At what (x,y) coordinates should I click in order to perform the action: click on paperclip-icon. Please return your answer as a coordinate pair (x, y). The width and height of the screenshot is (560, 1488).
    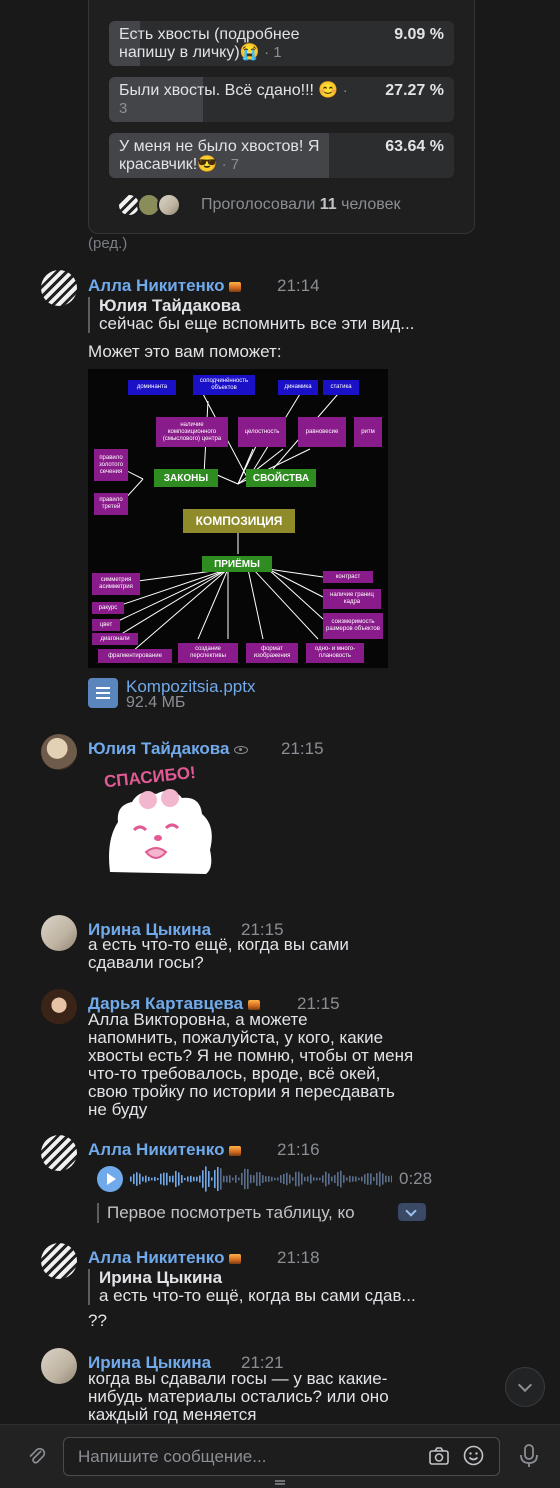
    Looking at the image, I should click on (37, 1456).